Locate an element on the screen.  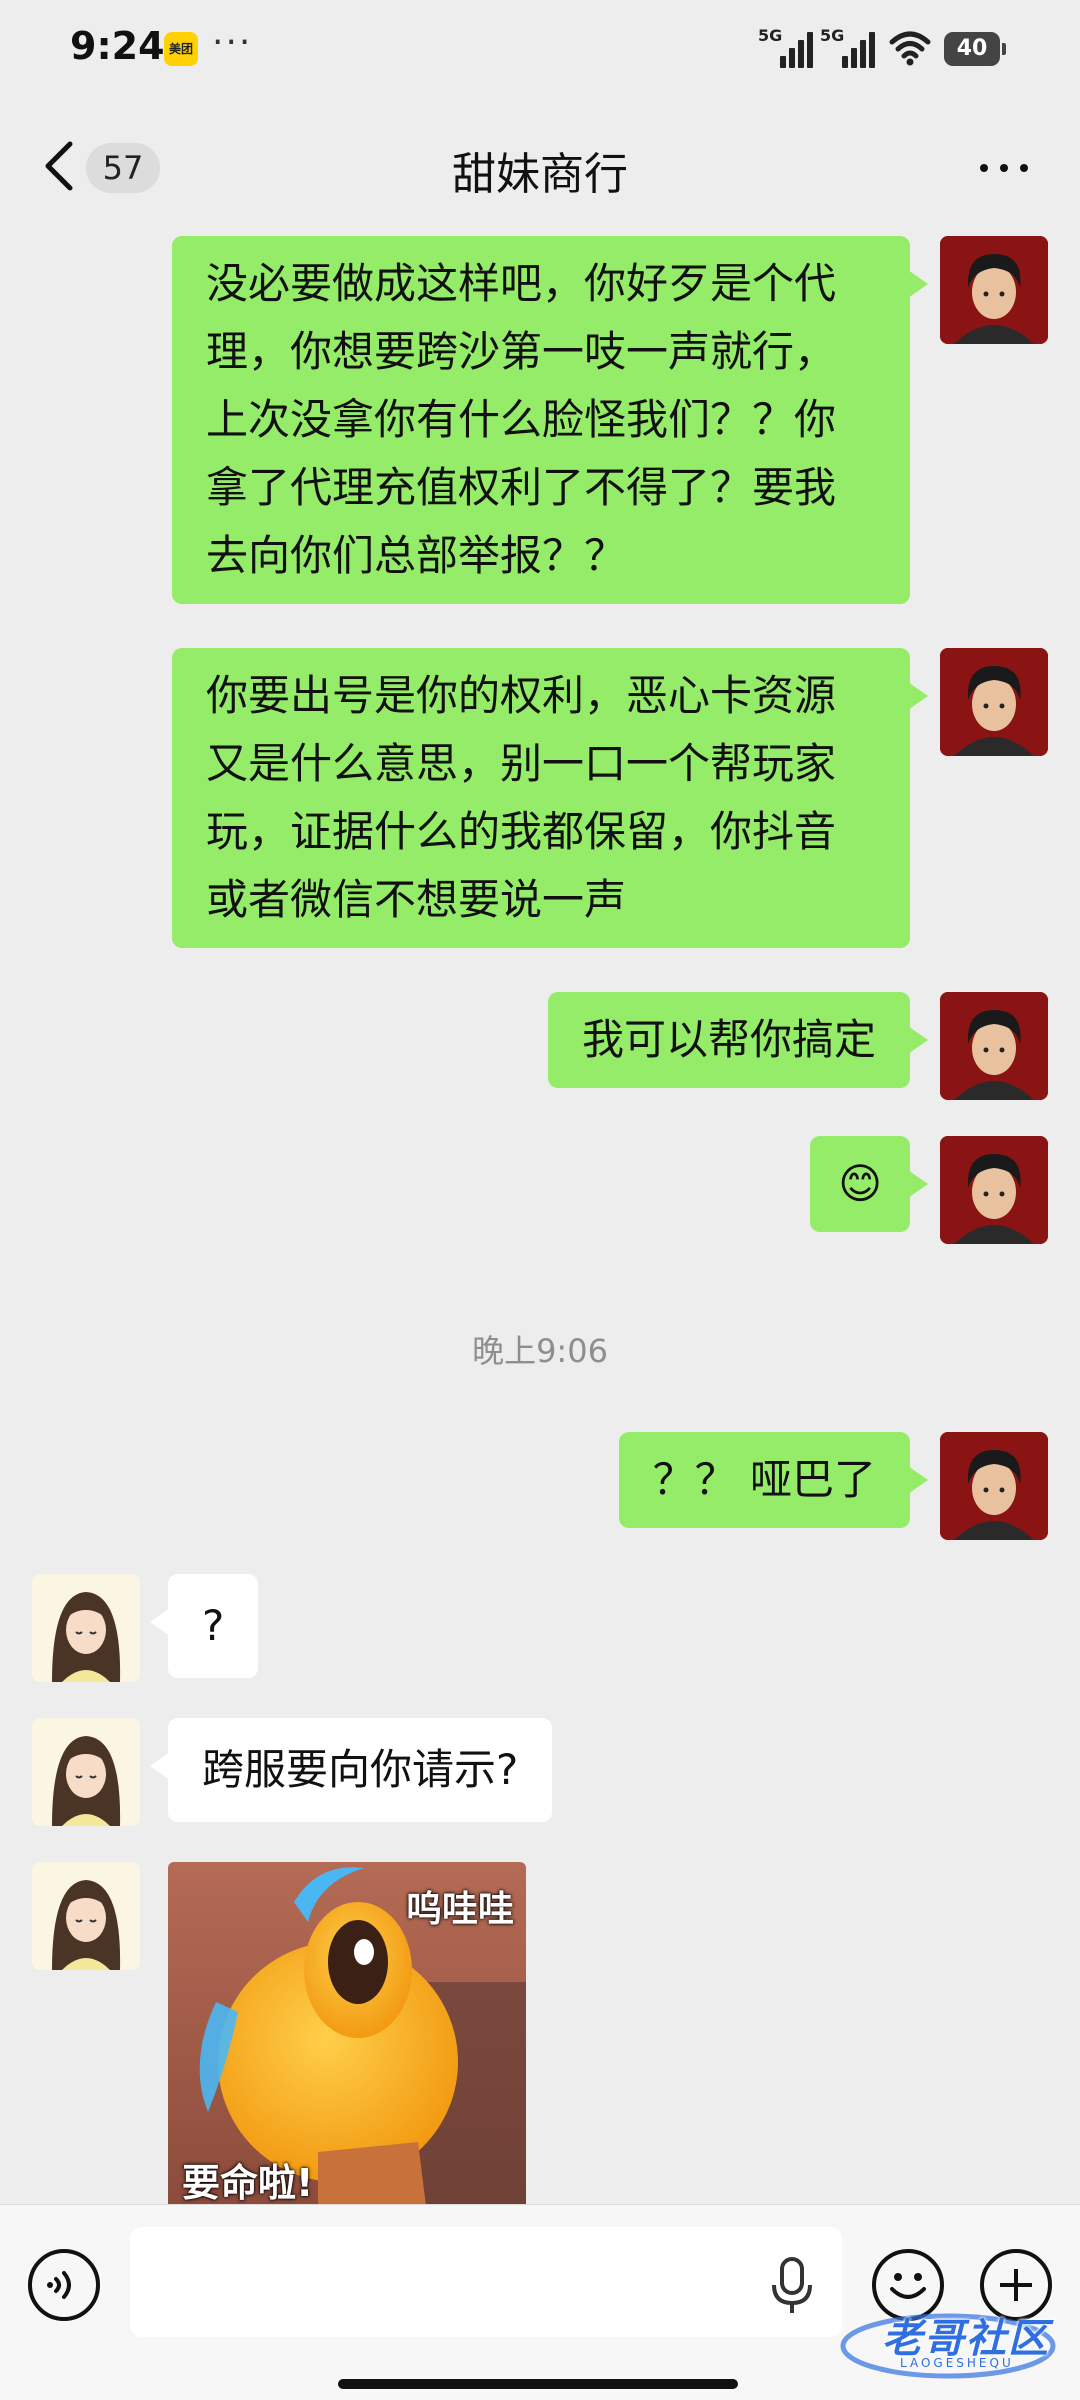
message-input is located at coordinates (486, 2282).